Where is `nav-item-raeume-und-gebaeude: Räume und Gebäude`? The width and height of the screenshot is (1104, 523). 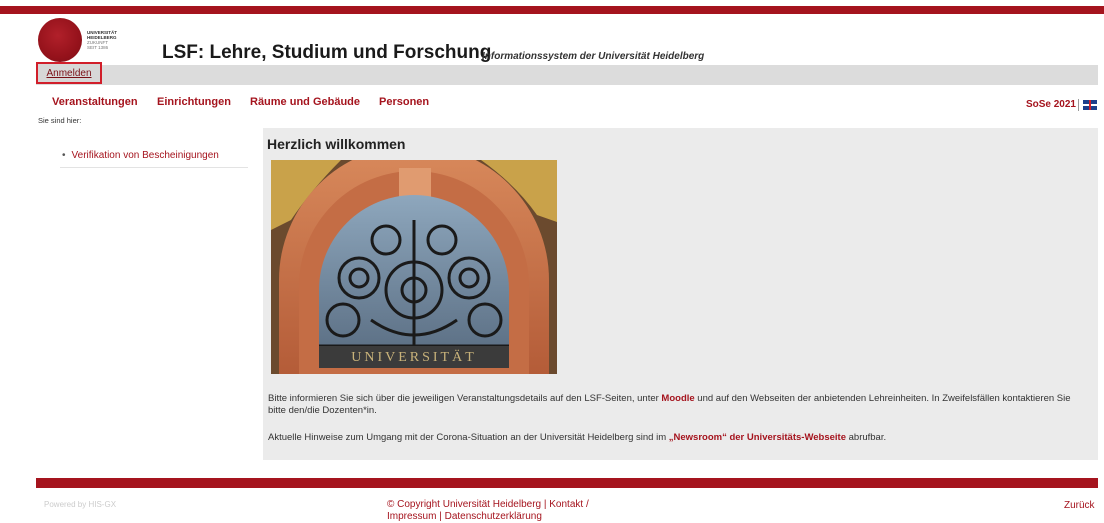
nav-item-raeume-und-gebaeude: Räume und Gebäude is located at coordinates (305, 102).